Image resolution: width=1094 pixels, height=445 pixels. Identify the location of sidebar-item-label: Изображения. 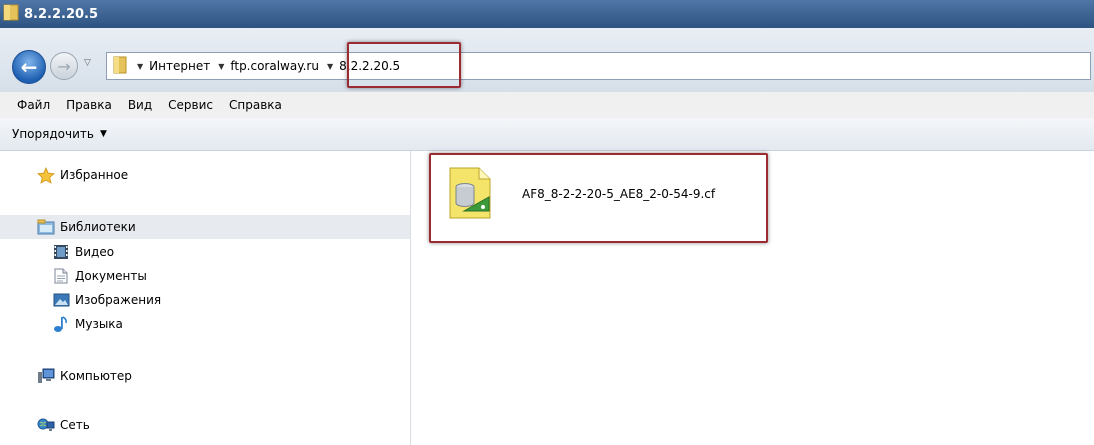
(118, 300).